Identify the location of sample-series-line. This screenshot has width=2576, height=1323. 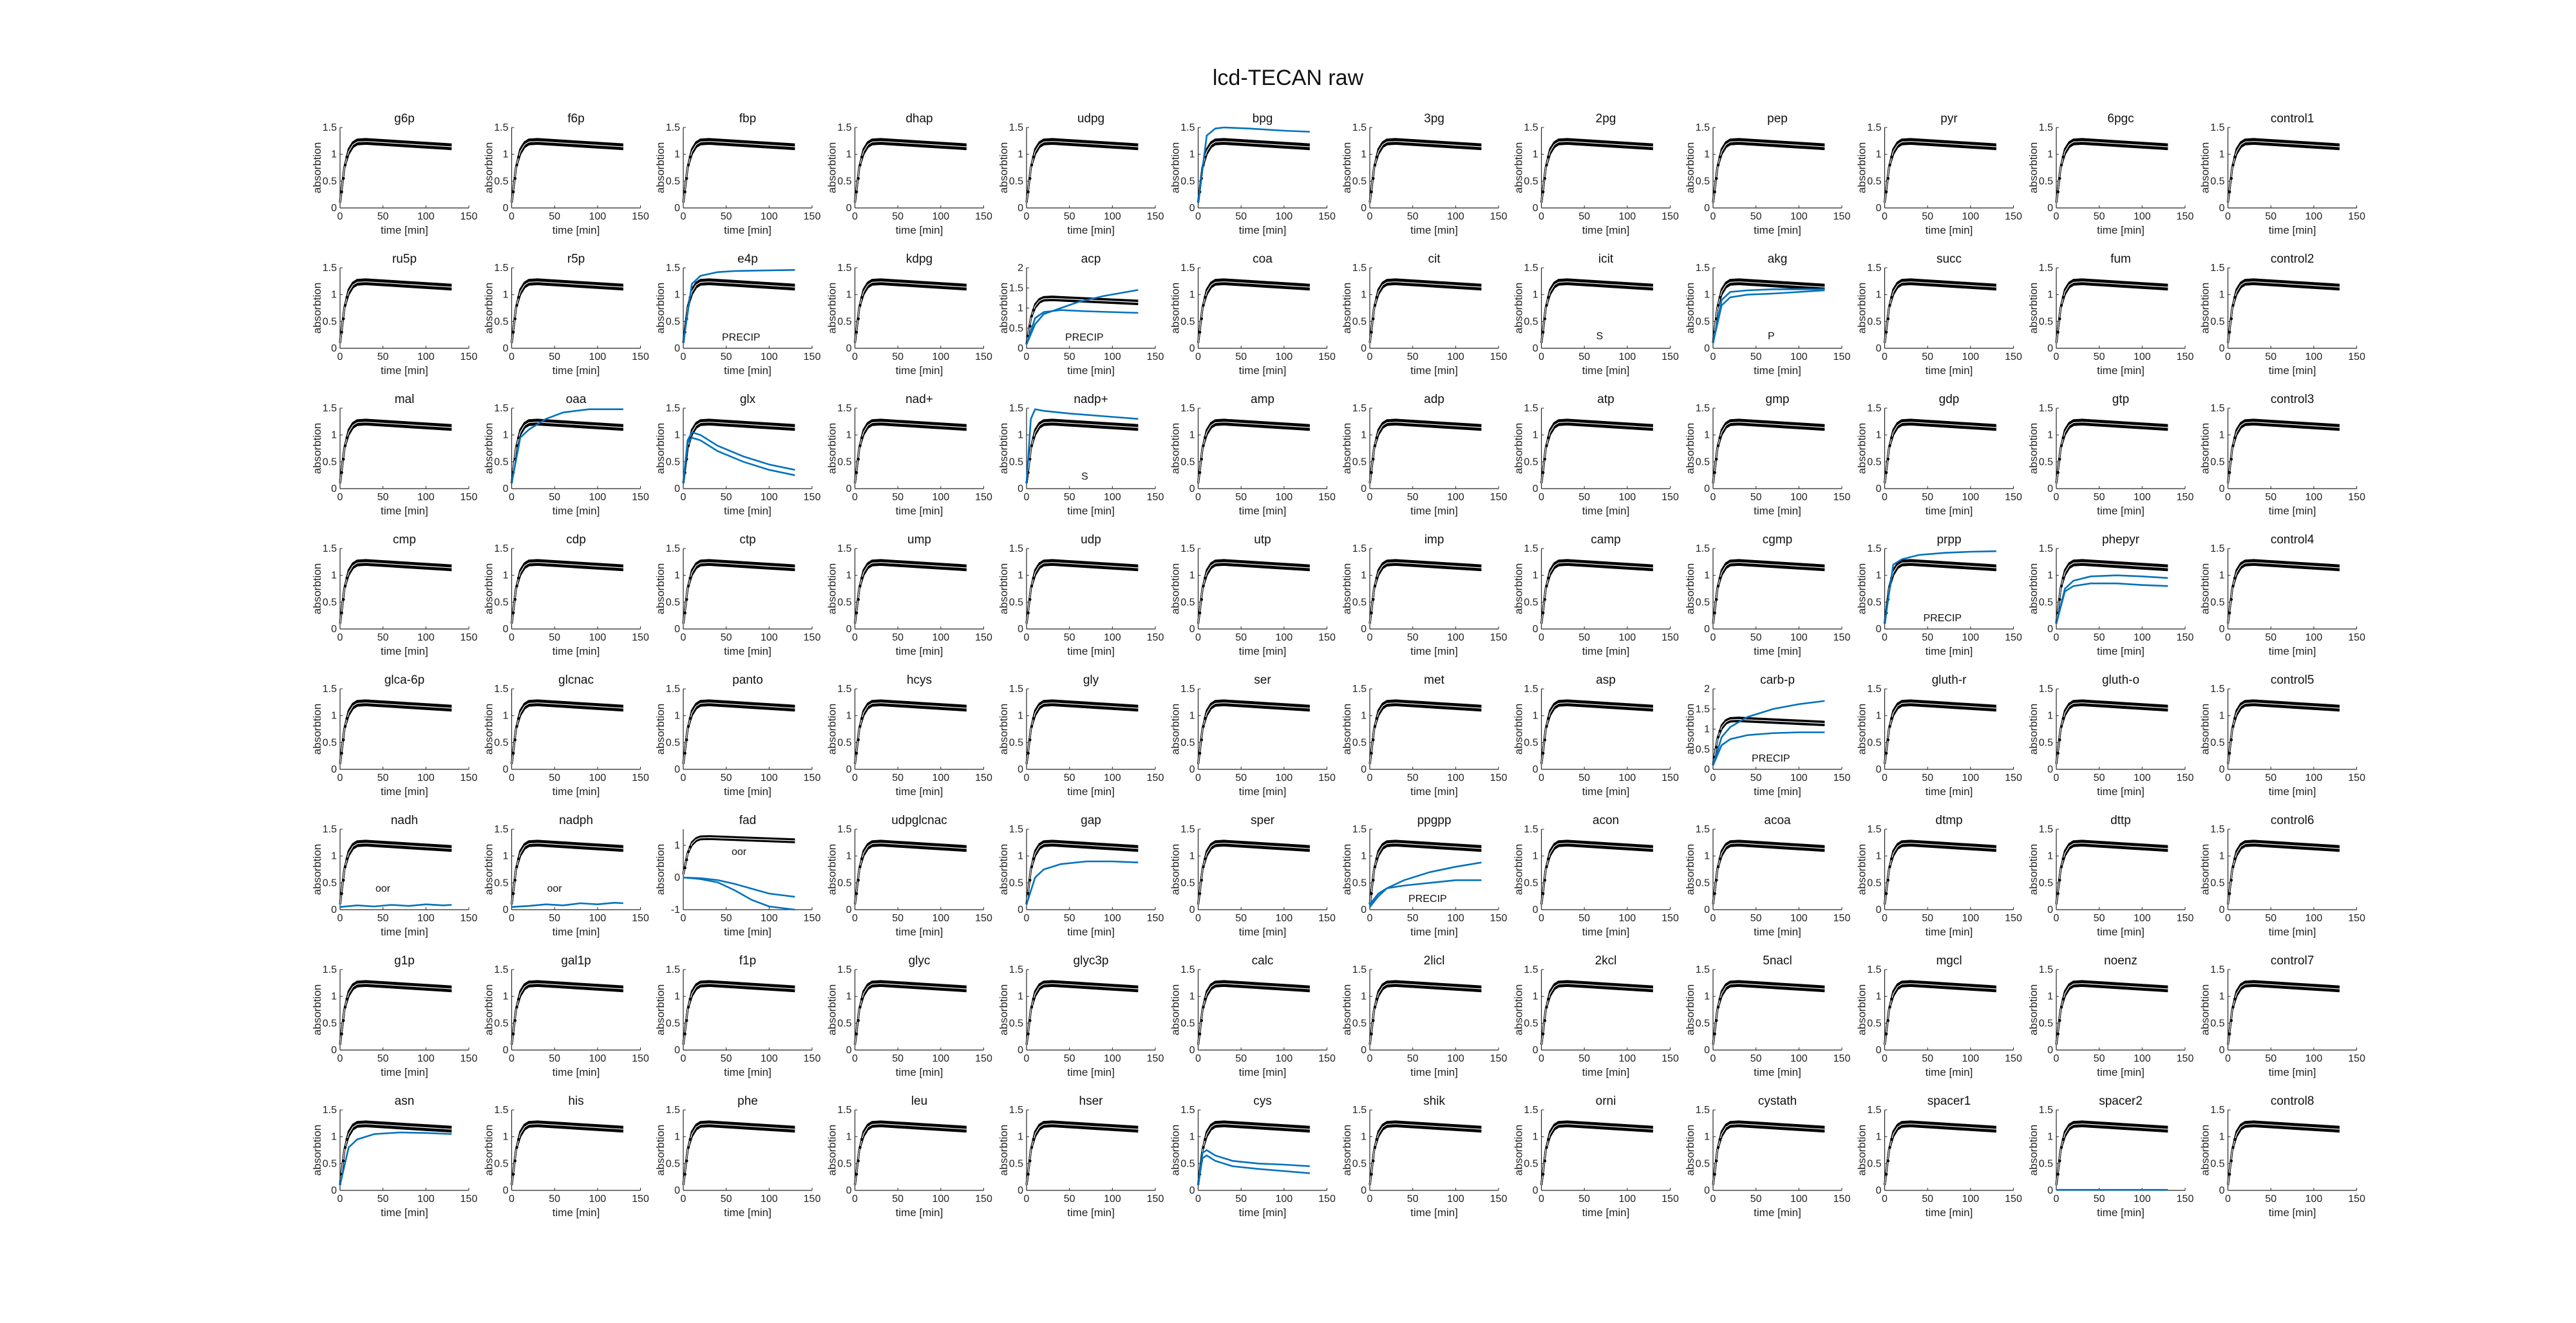
(1254, 1167).